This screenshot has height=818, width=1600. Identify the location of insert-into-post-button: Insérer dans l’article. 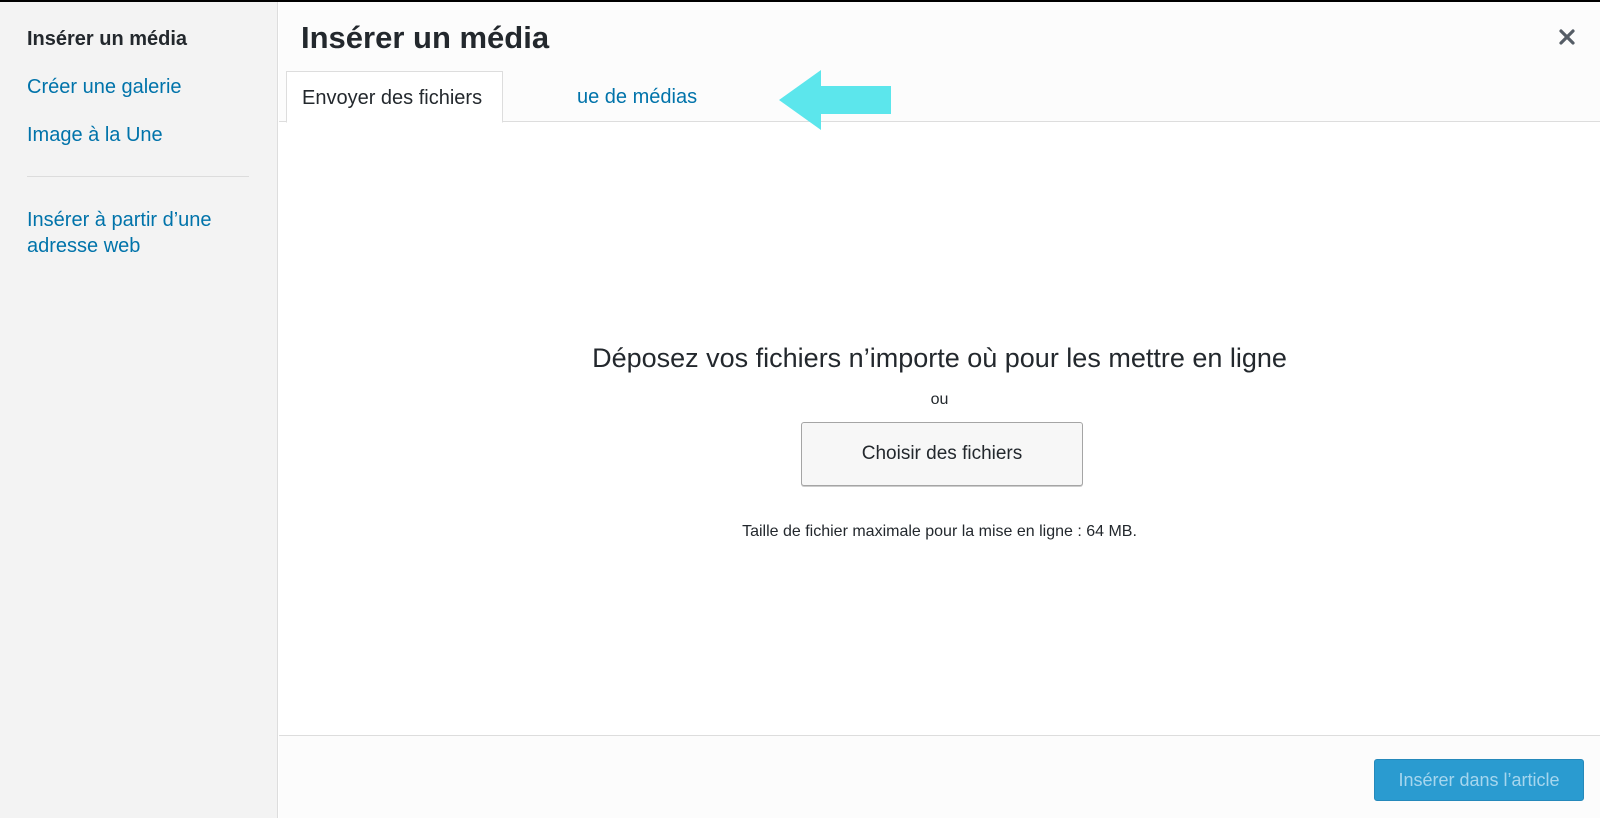
(1479, 780).